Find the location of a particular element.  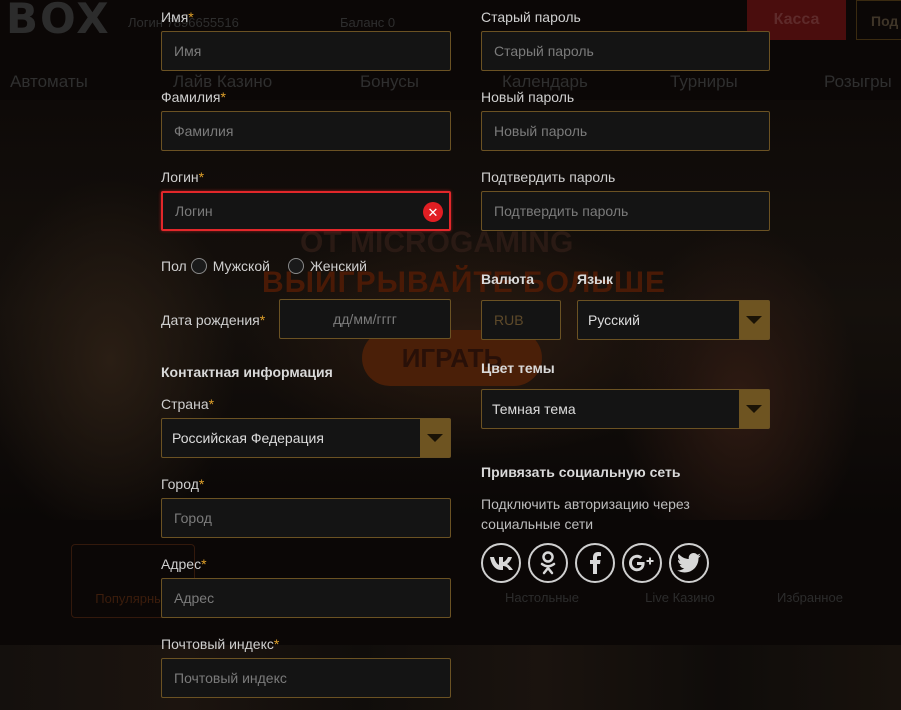

birth-date-label: Дата рождения* is located at coordinates (213, 320).